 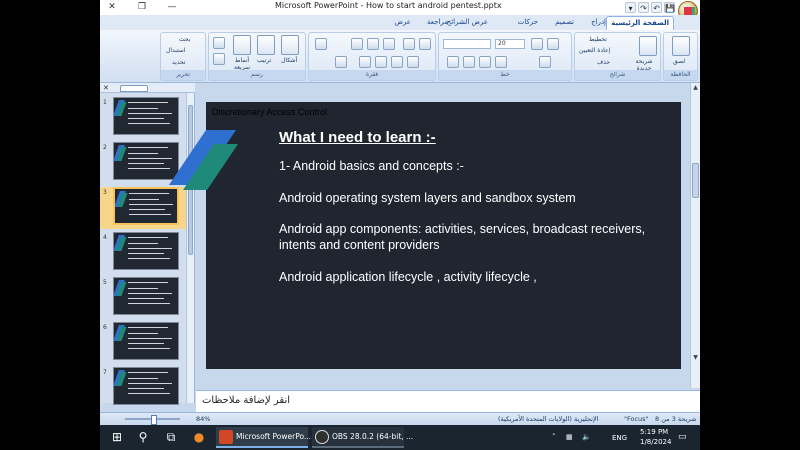 I want to click on redo-icon: ↷, so click(x=643, y=7).